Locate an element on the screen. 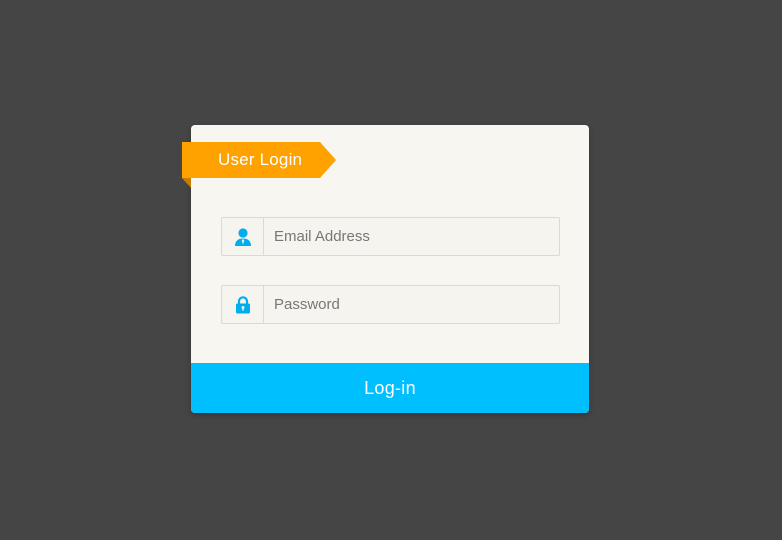 This screenshot has width=782, height=540. email-field is located at coordinates (390, 236).